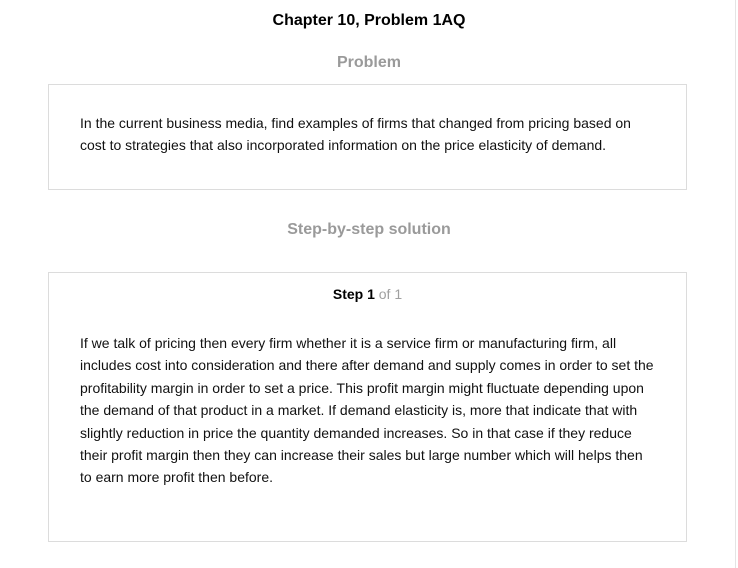  What do you see at coordinates (388, 294) in the screenshot?
I see `step-count: of 1` at bounding box center [388, 294].